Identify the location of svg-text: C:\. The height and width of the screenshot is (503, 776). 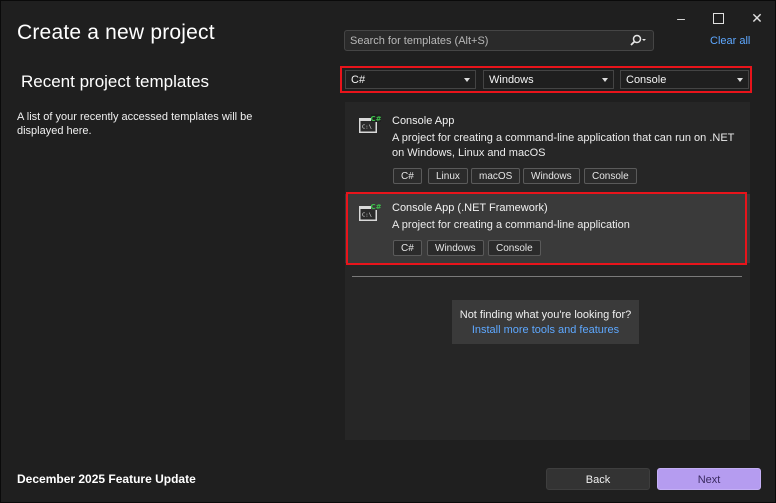
(367, 128).